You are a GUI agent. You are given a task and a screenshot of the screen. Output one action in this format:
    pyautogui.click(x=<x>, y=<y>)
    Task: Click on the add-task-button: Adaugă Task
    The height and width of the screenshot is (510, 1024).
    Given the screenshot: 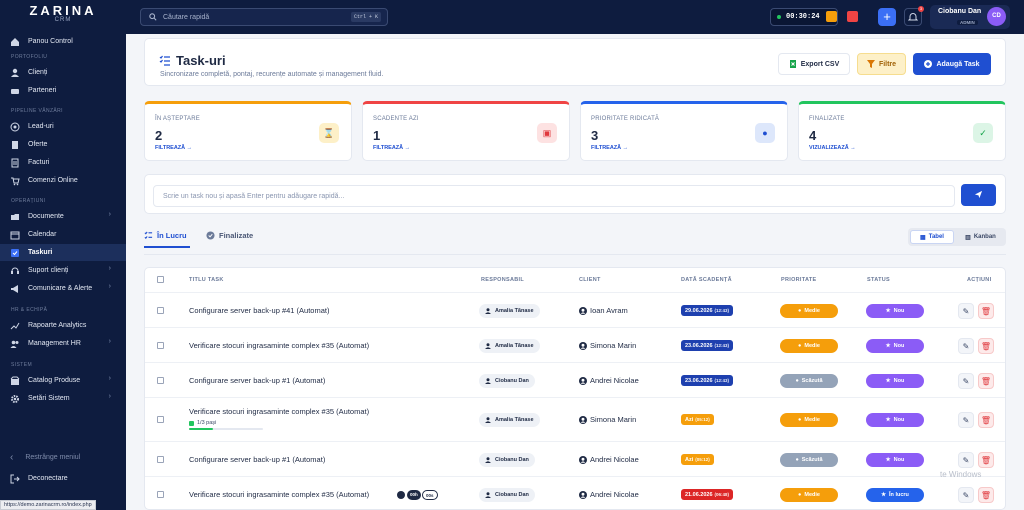 What is the action you would take?
    pyautogui.click(x=952, y=64)
    